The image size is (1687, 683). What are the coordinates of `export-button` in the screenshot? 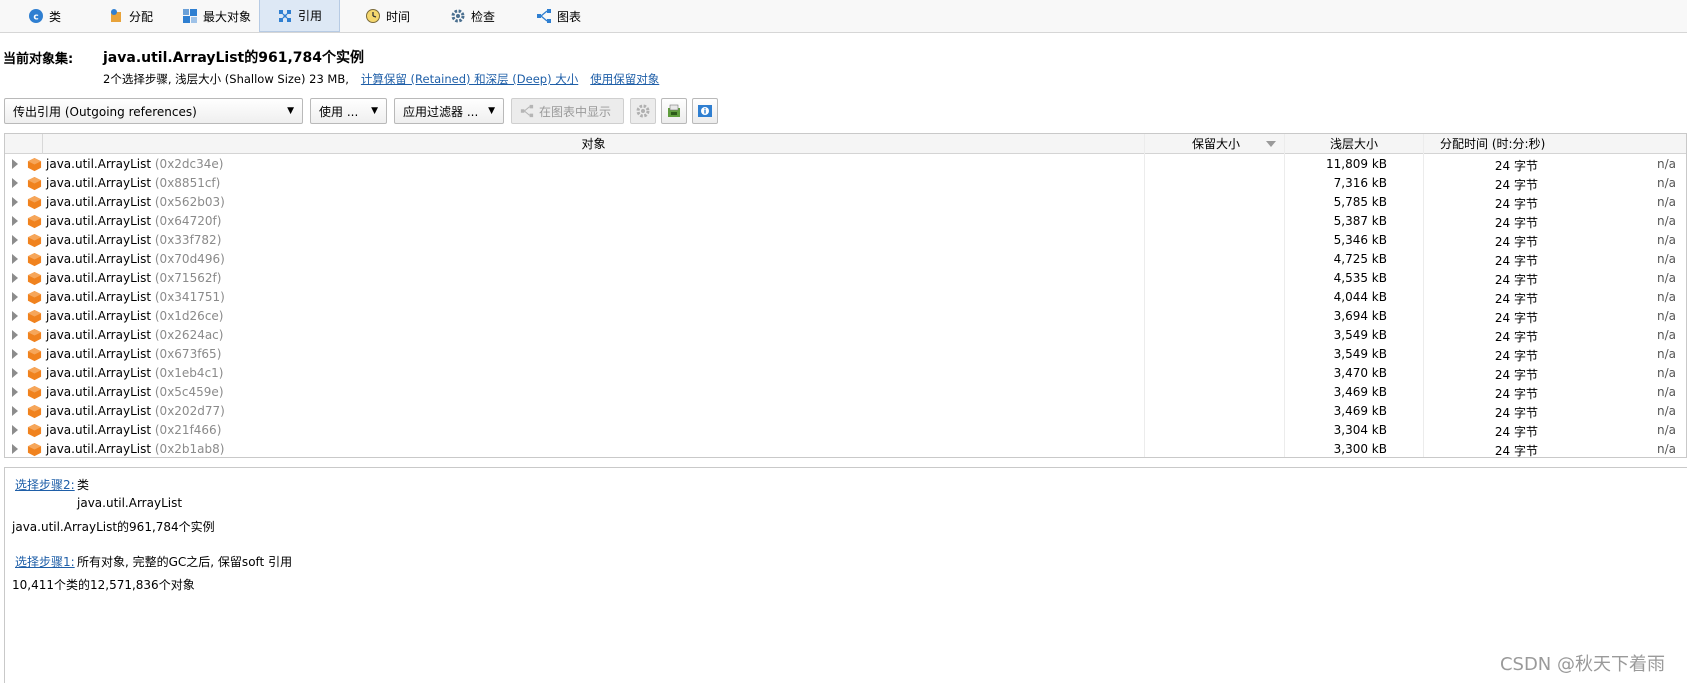 It's located at (674, 111).